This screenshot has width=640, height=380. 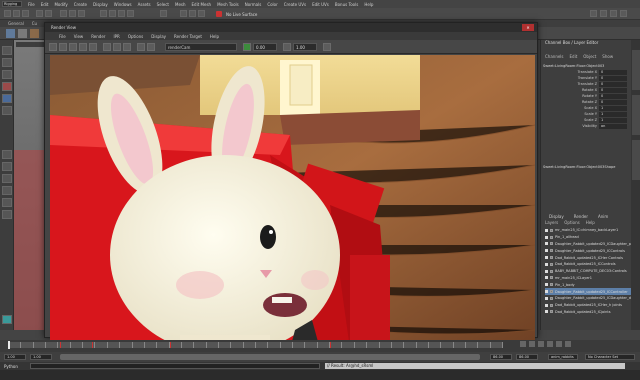 What do you see at coordinates (151, 47) in the screenshot?
I see `remove-image-icon` at bounding box center [151, 47].